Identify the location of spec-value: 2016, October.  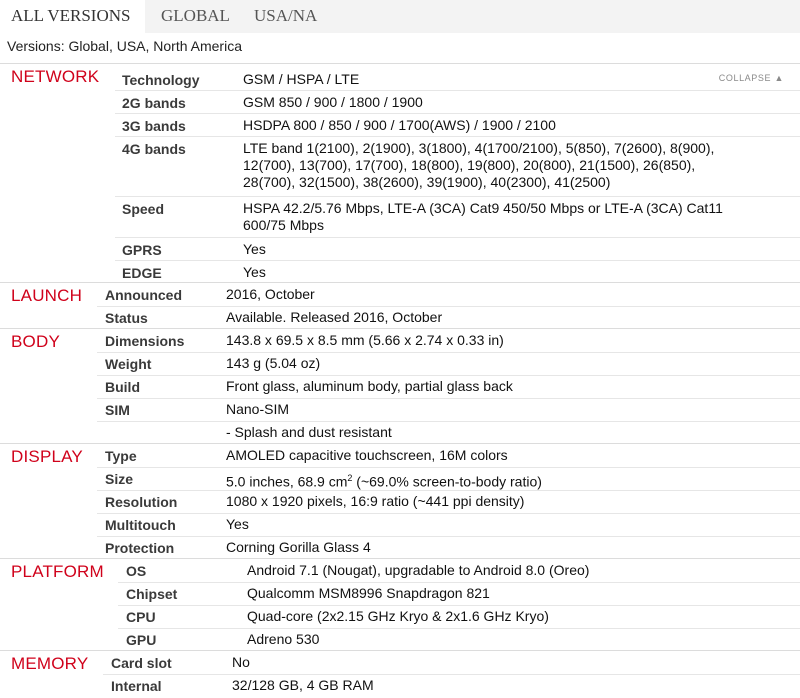
(270, 294).